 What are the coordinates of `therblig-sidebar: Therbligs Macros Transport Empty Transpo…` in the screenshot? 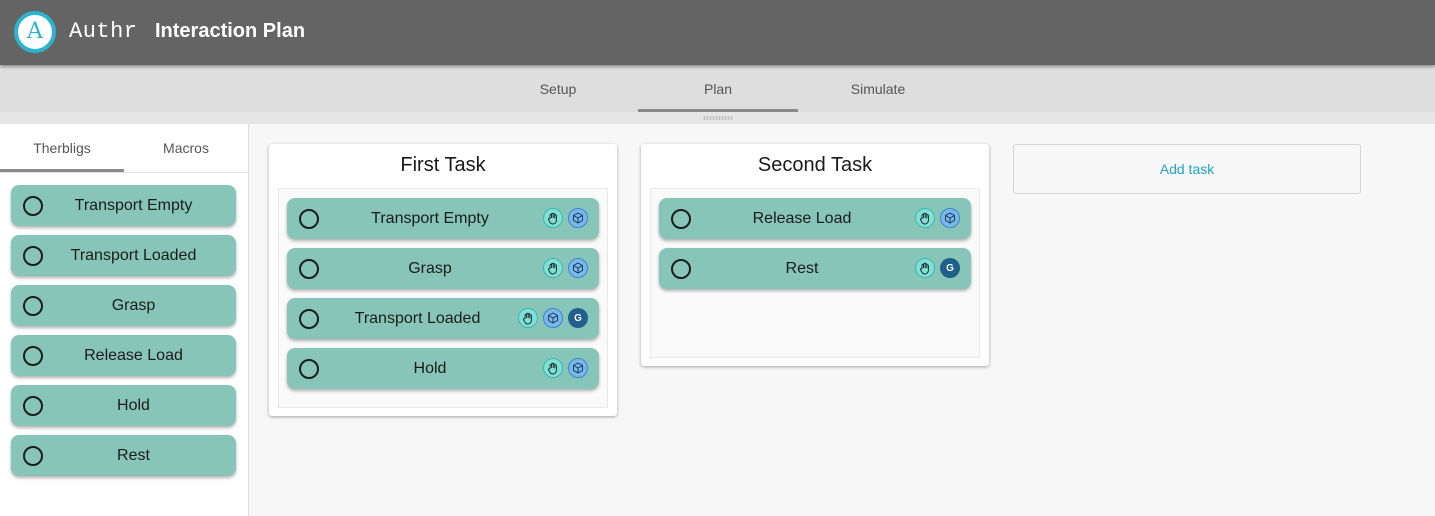 It's located at (124, 320).